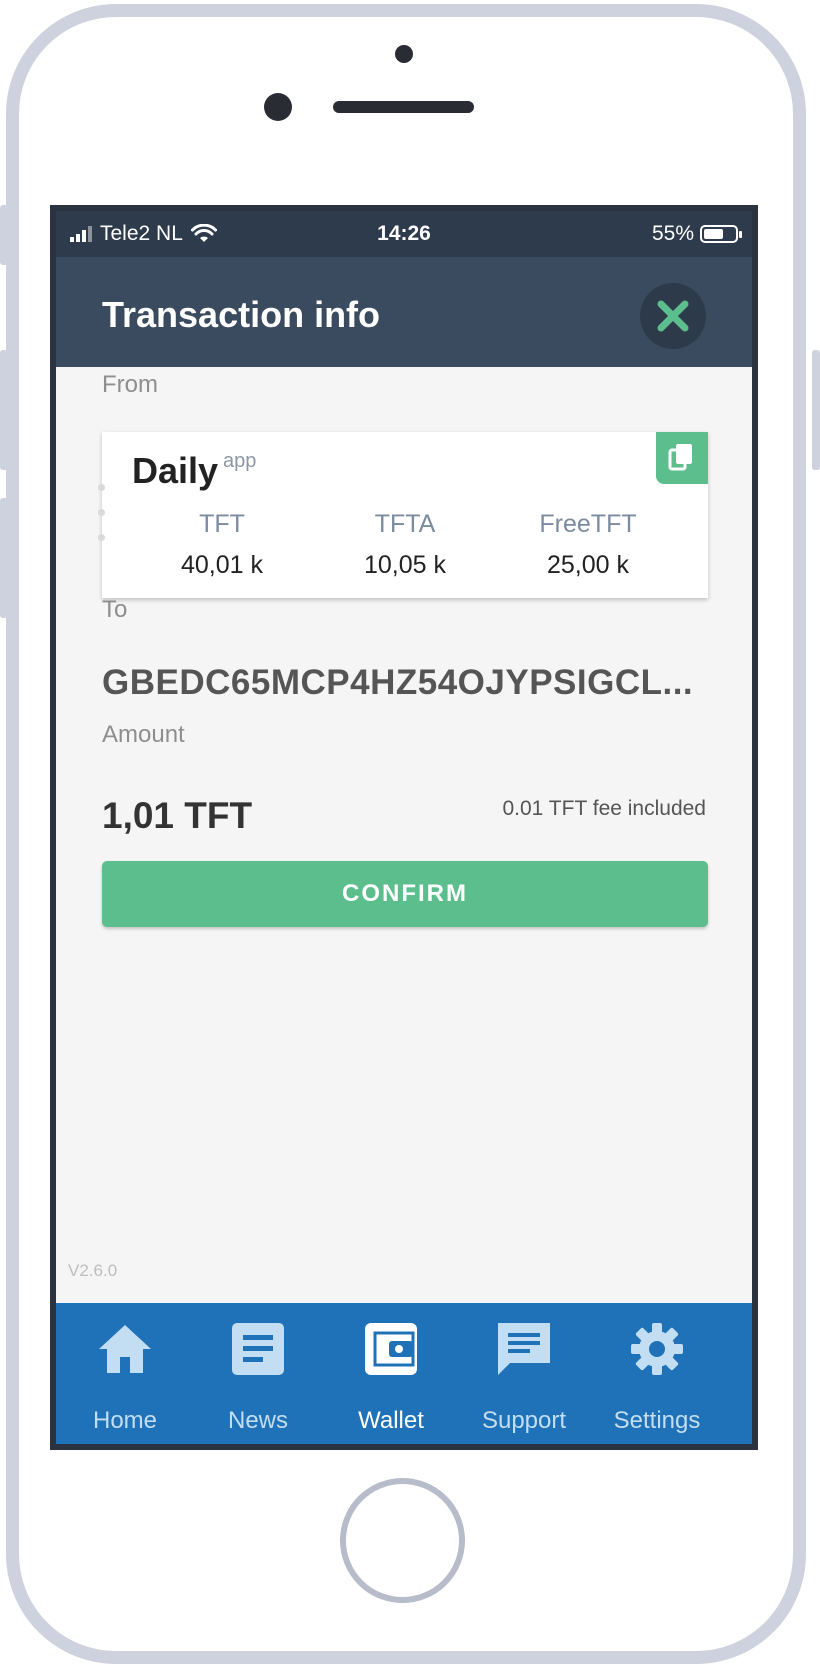 Image resolution: width=820 pixels, height=1670 pixels. What do you see at coordinates (125, 1349) in the screenshot?
I see `home-icon` at bounding box center [125, 1349].